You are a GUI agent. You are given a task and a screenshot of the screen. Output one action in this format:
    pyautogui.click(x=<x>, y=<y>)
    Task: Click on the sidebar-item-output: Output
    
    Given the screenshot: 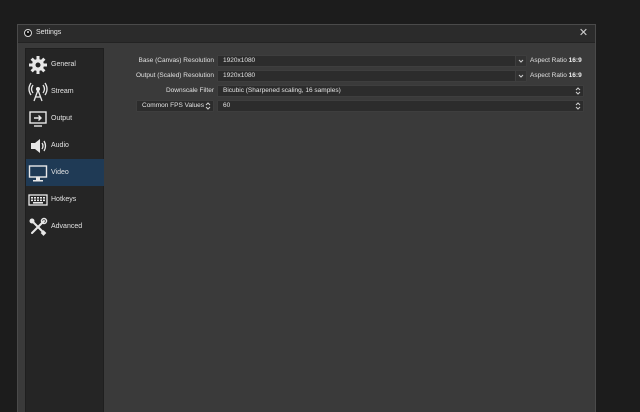 What is the action you would take?
    pyautogui.click(x=65, y=118)
    